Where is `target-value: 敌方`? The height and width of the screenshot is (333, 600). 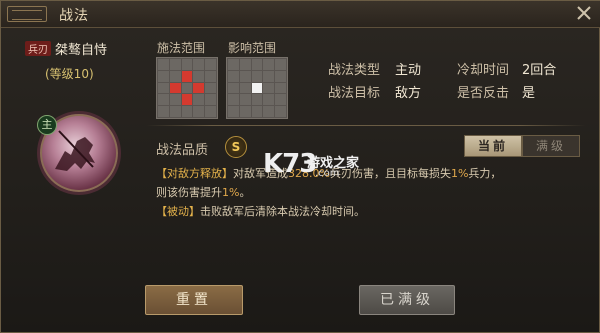
target-value: 敌方 is located at coordinates (408, 93).